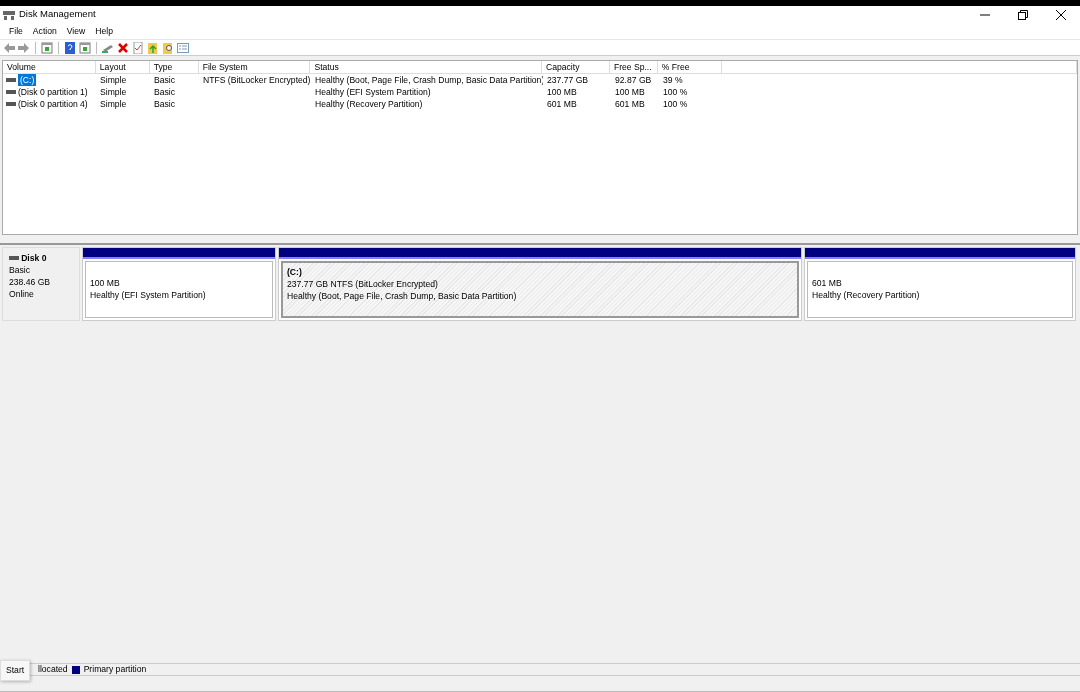 This screenshot has height=692, width=1080. I want to click on menu-item: File, so click(16, 31).